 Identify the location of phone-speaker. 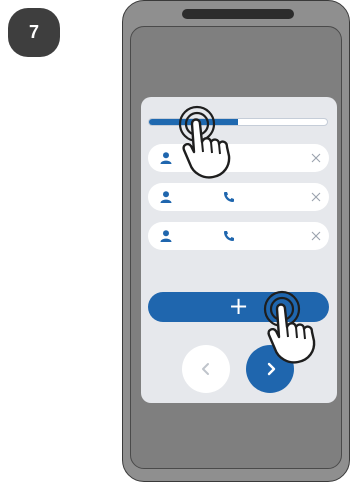
(238, 14).